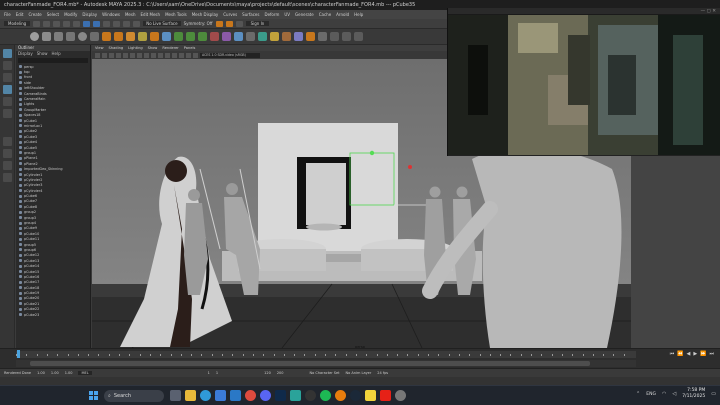 The height and width of the screenshot is (405, 720). Describe the element at coordinates (230, 14) in the screenshot. I see `menu-curves: Curves` at that location.